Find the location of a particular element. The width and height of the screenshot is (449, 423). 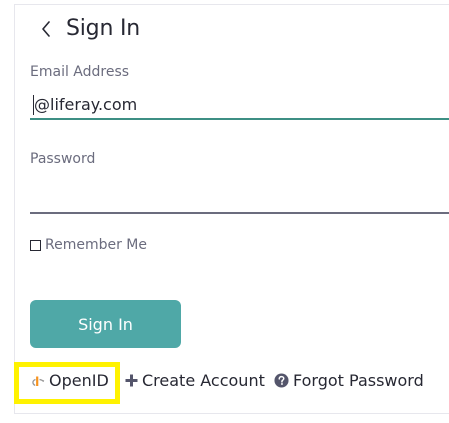

password-label: Password is located at coordinates (63, 159).